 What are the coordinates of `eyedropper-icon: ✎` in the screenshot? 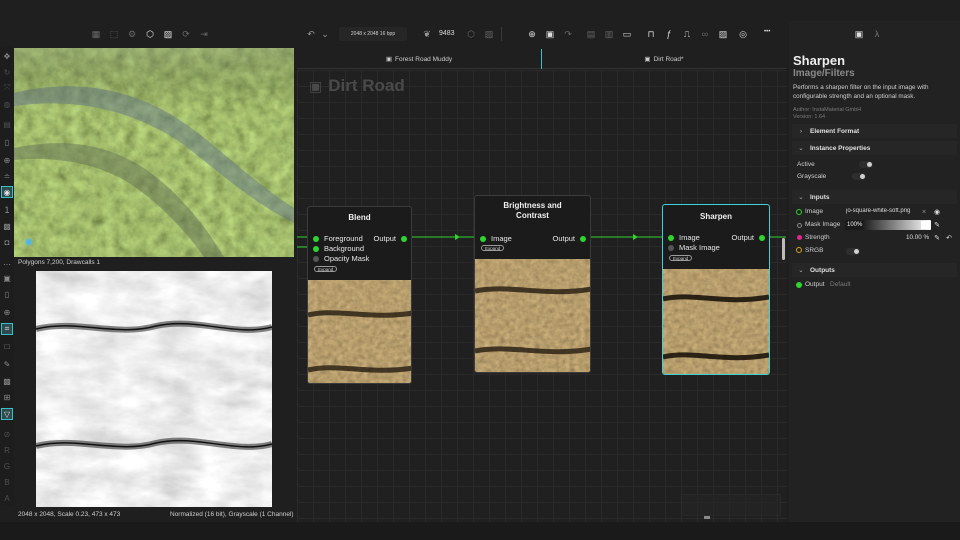 It's located at (937, 225).